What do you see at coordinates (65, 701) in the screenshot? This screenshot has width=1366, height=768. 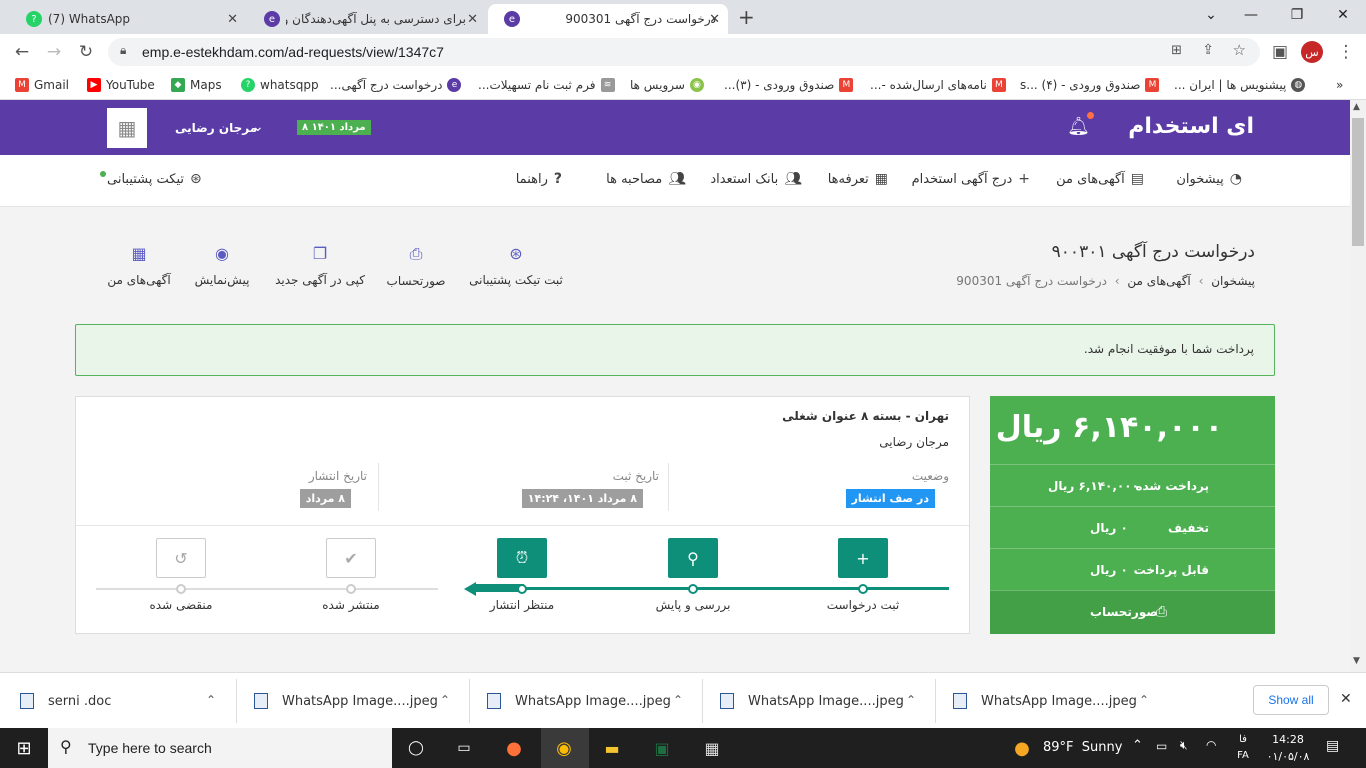 I see `download-item: serni .doc` at bounding box center [65, 701].